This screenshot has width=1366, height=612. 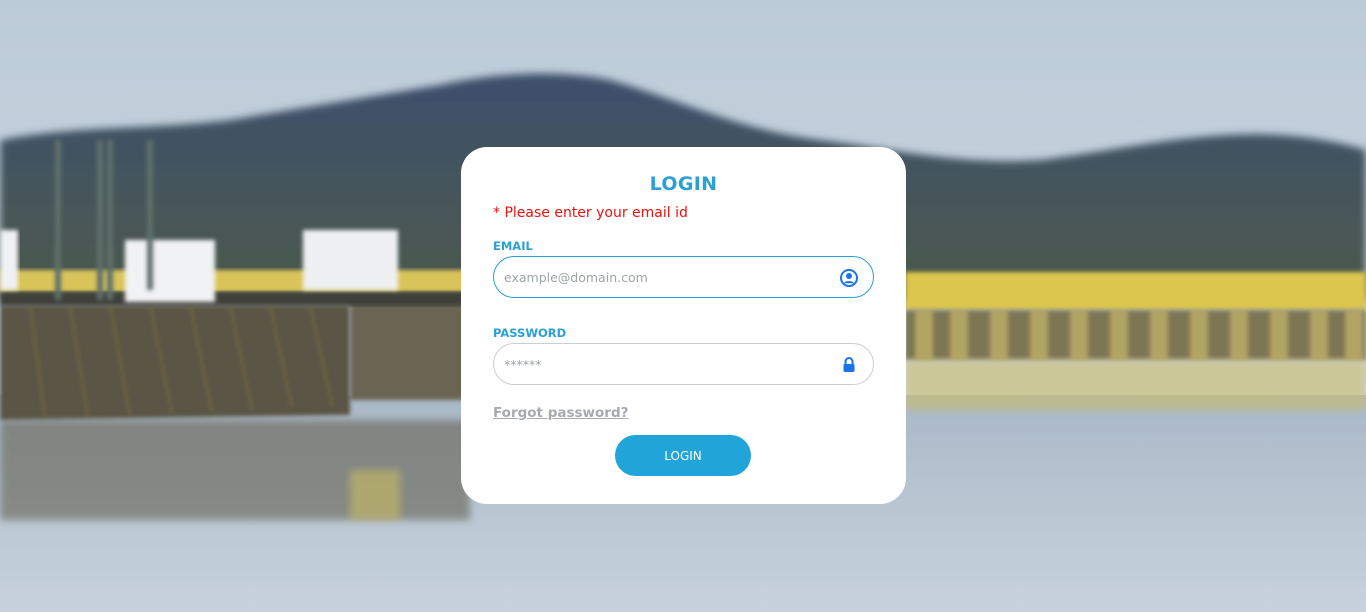 What do you see at coordinates (683, 455) in the screenshot?
I see `login-button: LOGIN` at bounding box center [683, 455].